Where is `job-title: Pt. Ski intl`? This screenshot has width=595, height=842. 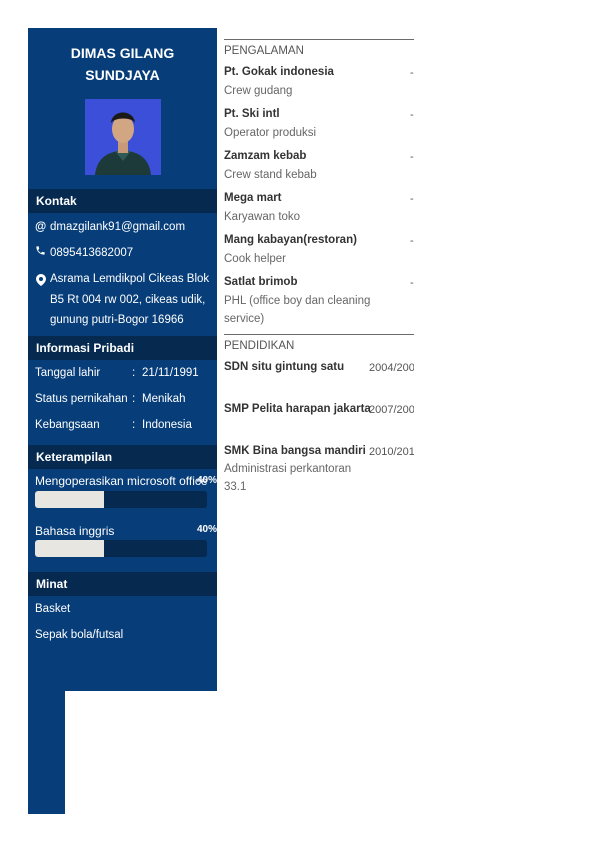
job-title: Pt. Ski intl is located at coordinates (252, 114).